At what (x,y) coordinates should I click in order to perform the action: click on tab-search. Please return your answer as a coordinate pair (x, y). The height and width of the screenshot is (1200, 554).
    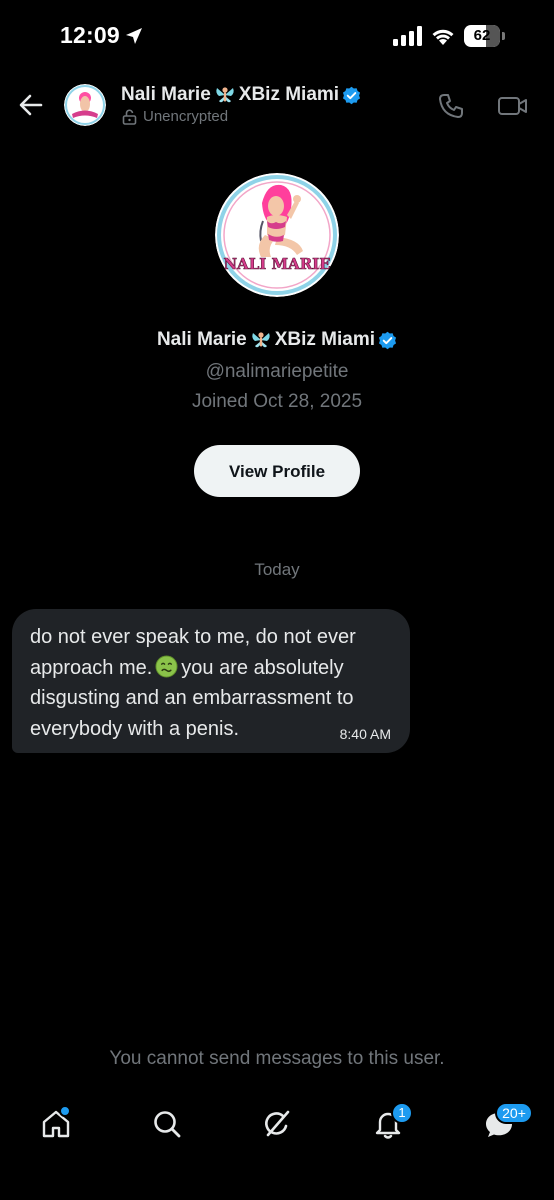
    Looking at the image, I should click on (167, 1124).